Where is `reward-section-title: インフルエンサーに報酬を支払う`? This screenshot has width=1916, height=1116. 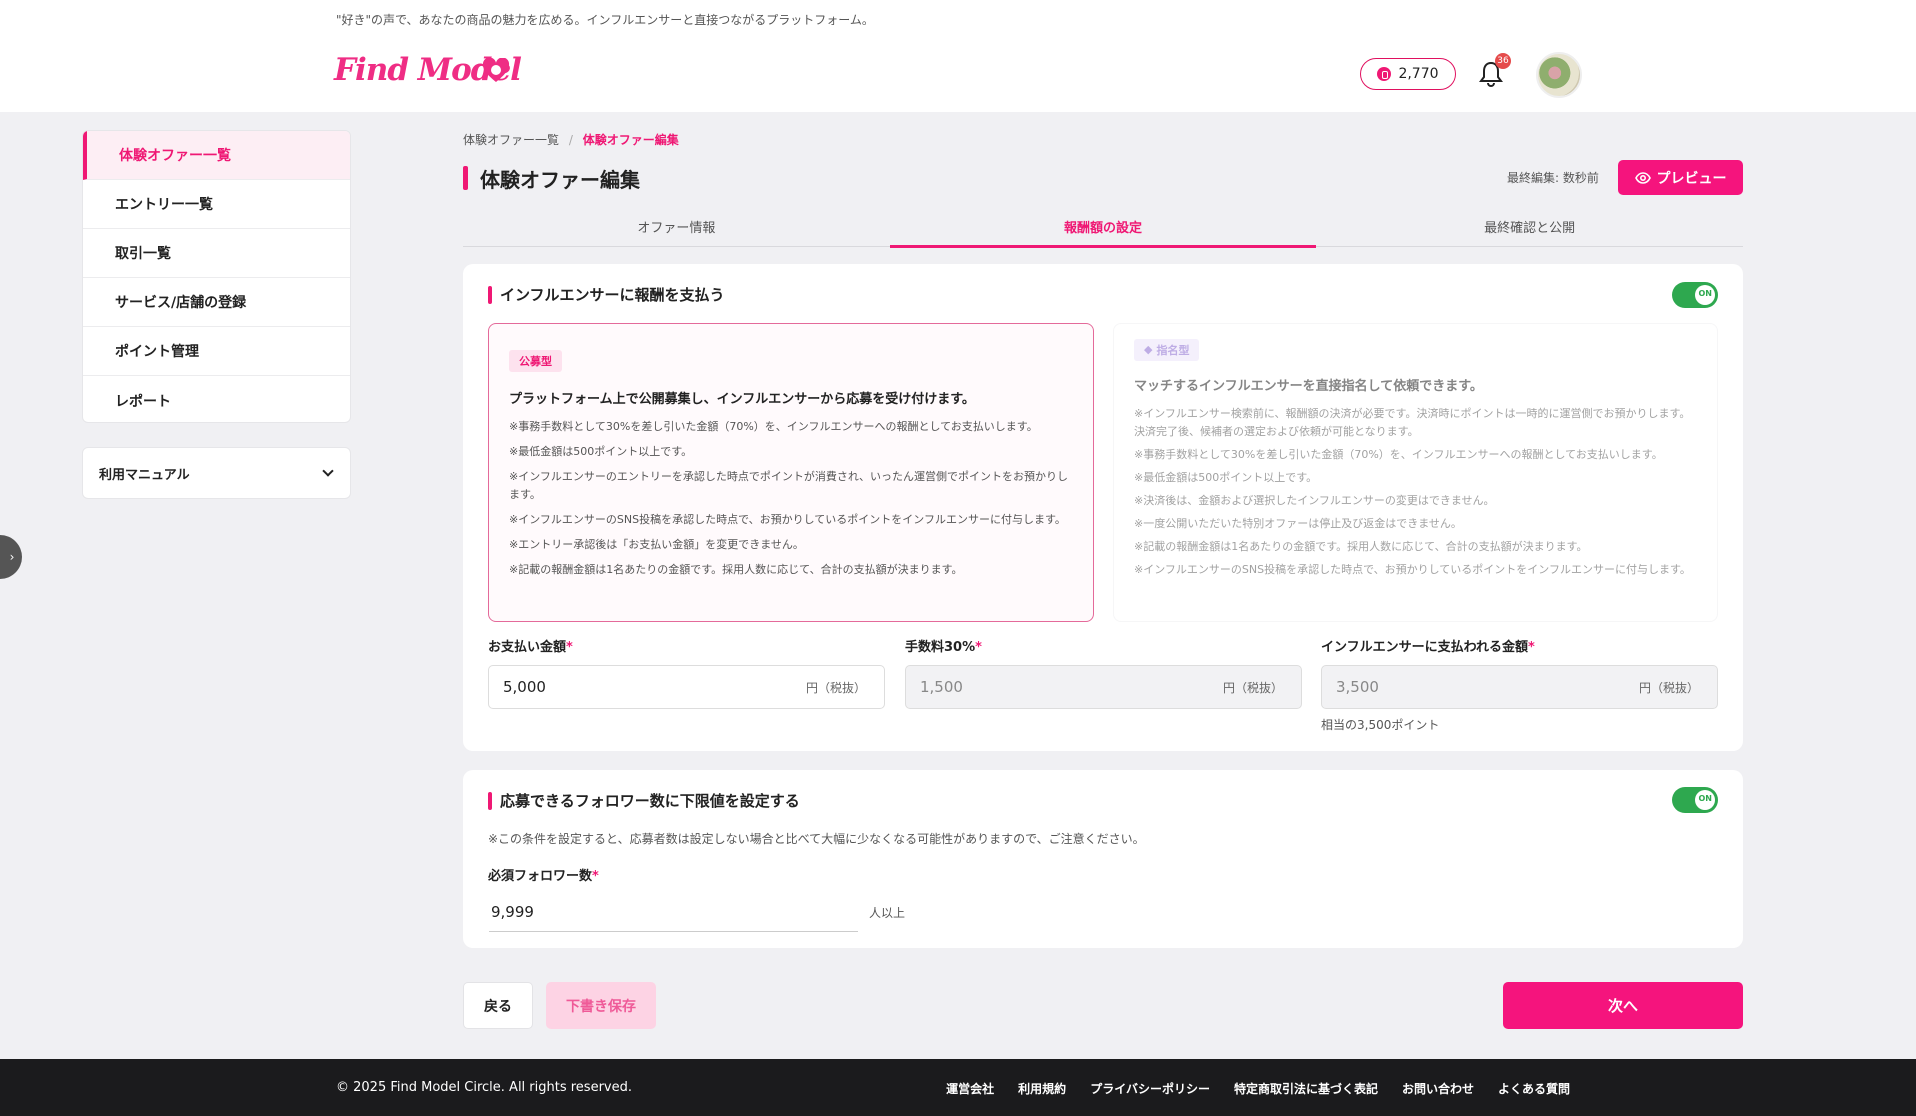
reward-section-title: インフルエンサーに報酬を支払う is located at coordinates (612, 295).